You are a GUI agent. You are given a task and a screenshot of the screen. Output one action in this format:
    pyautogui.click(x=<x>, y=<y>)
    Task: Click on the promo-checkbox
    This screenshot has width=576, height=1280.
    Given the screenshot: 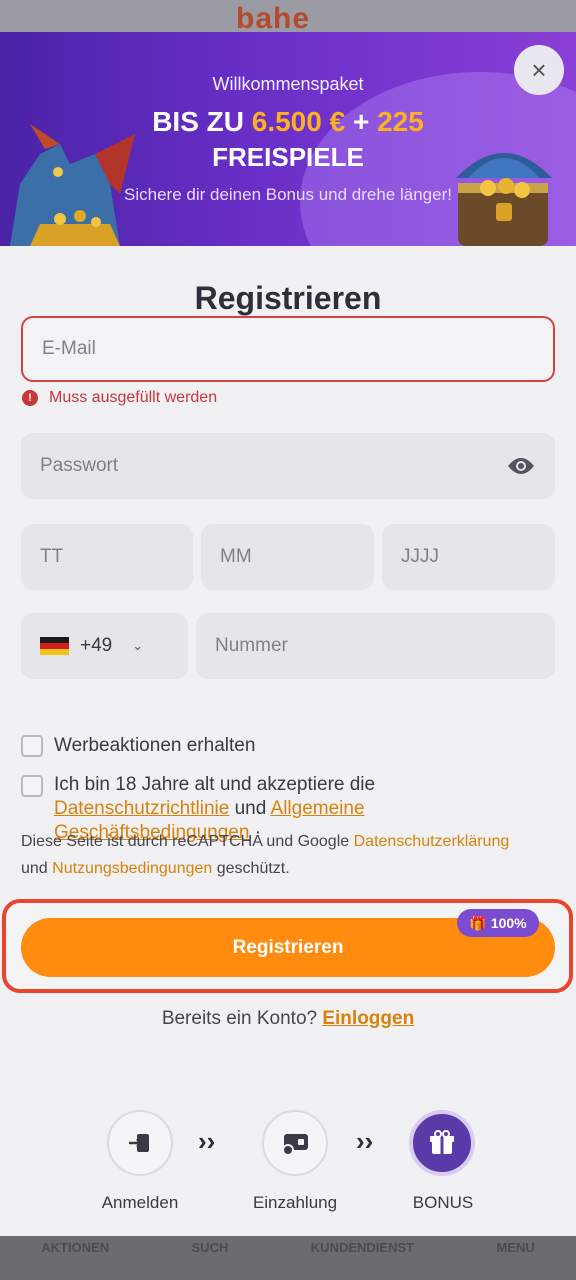 What is the action you would take?
    pyautogui.click(x=32, y=746)
    